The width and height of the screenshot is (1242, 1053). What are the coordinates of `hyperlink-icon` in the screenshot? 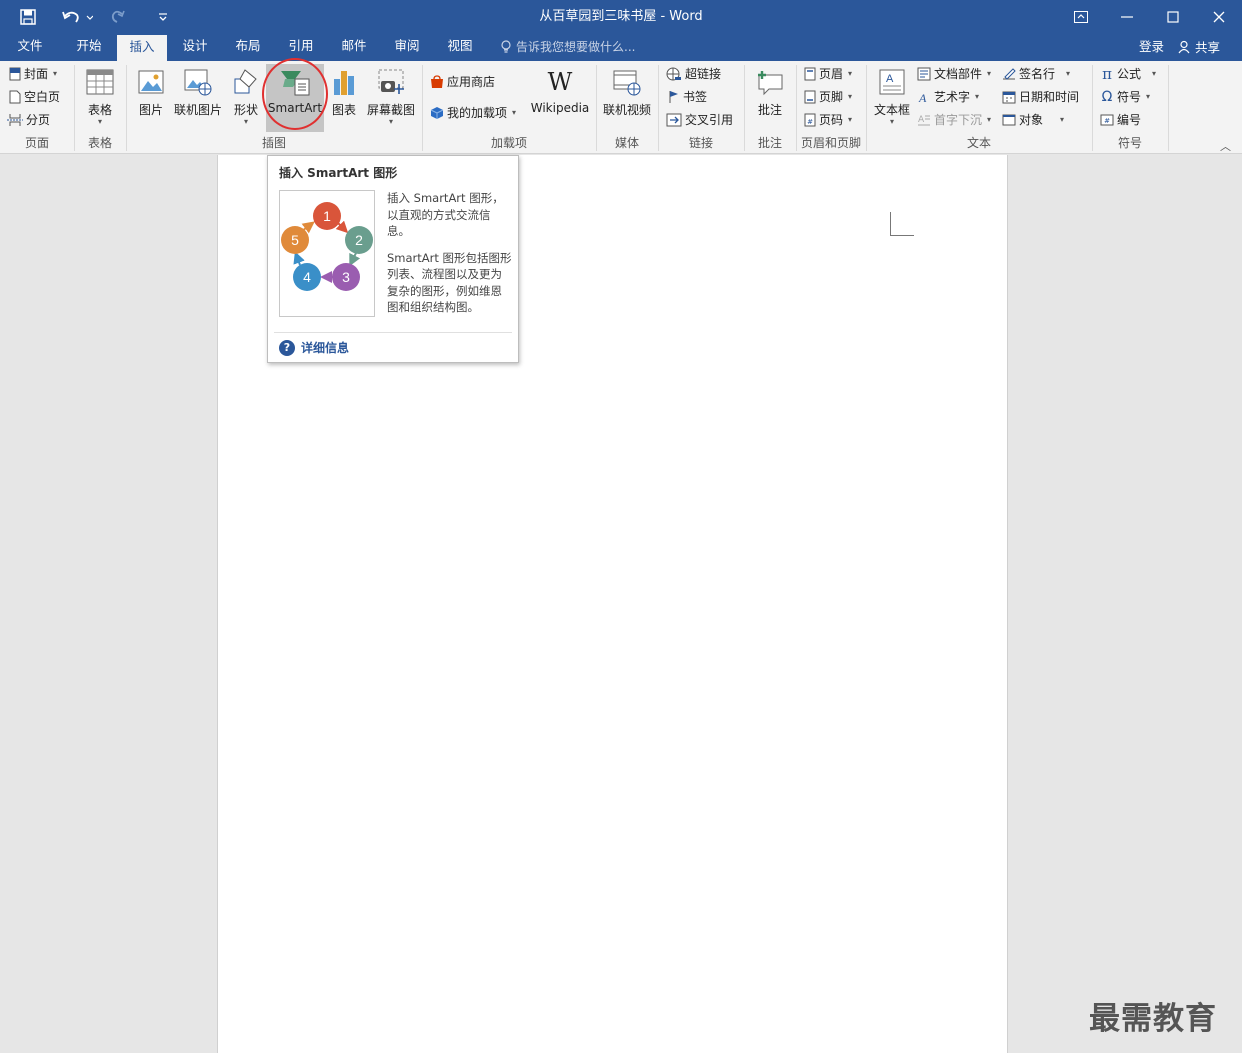 It's located at (673, 74).